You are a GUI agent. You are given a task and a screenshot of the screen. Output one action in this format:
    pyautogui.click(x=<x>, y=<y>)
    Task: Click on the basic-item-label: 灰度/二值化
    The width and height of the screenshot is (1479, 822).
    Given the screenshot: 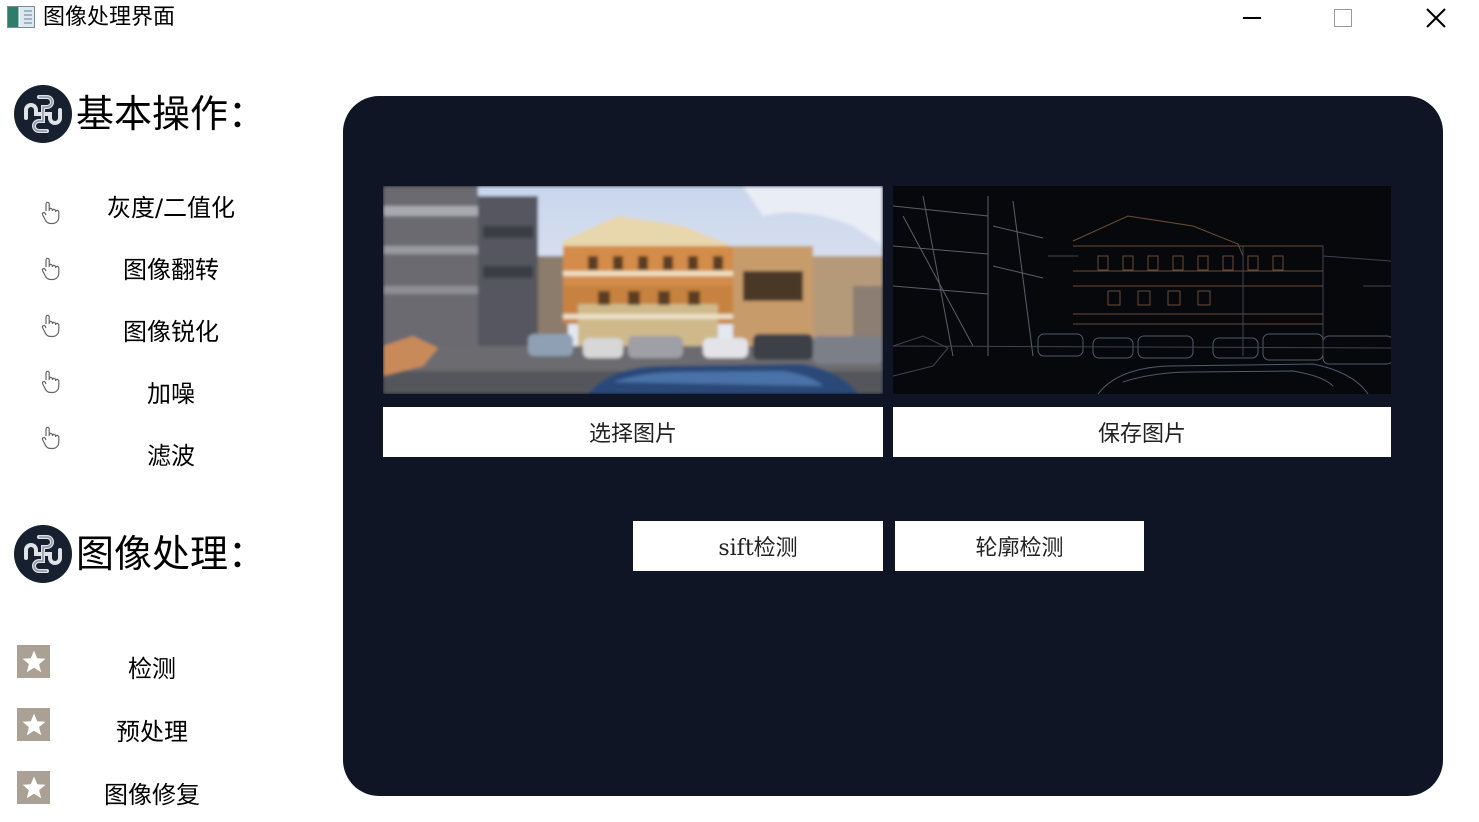 What is the action you would take?
    pyautogui.click(x=171, y=208)
    